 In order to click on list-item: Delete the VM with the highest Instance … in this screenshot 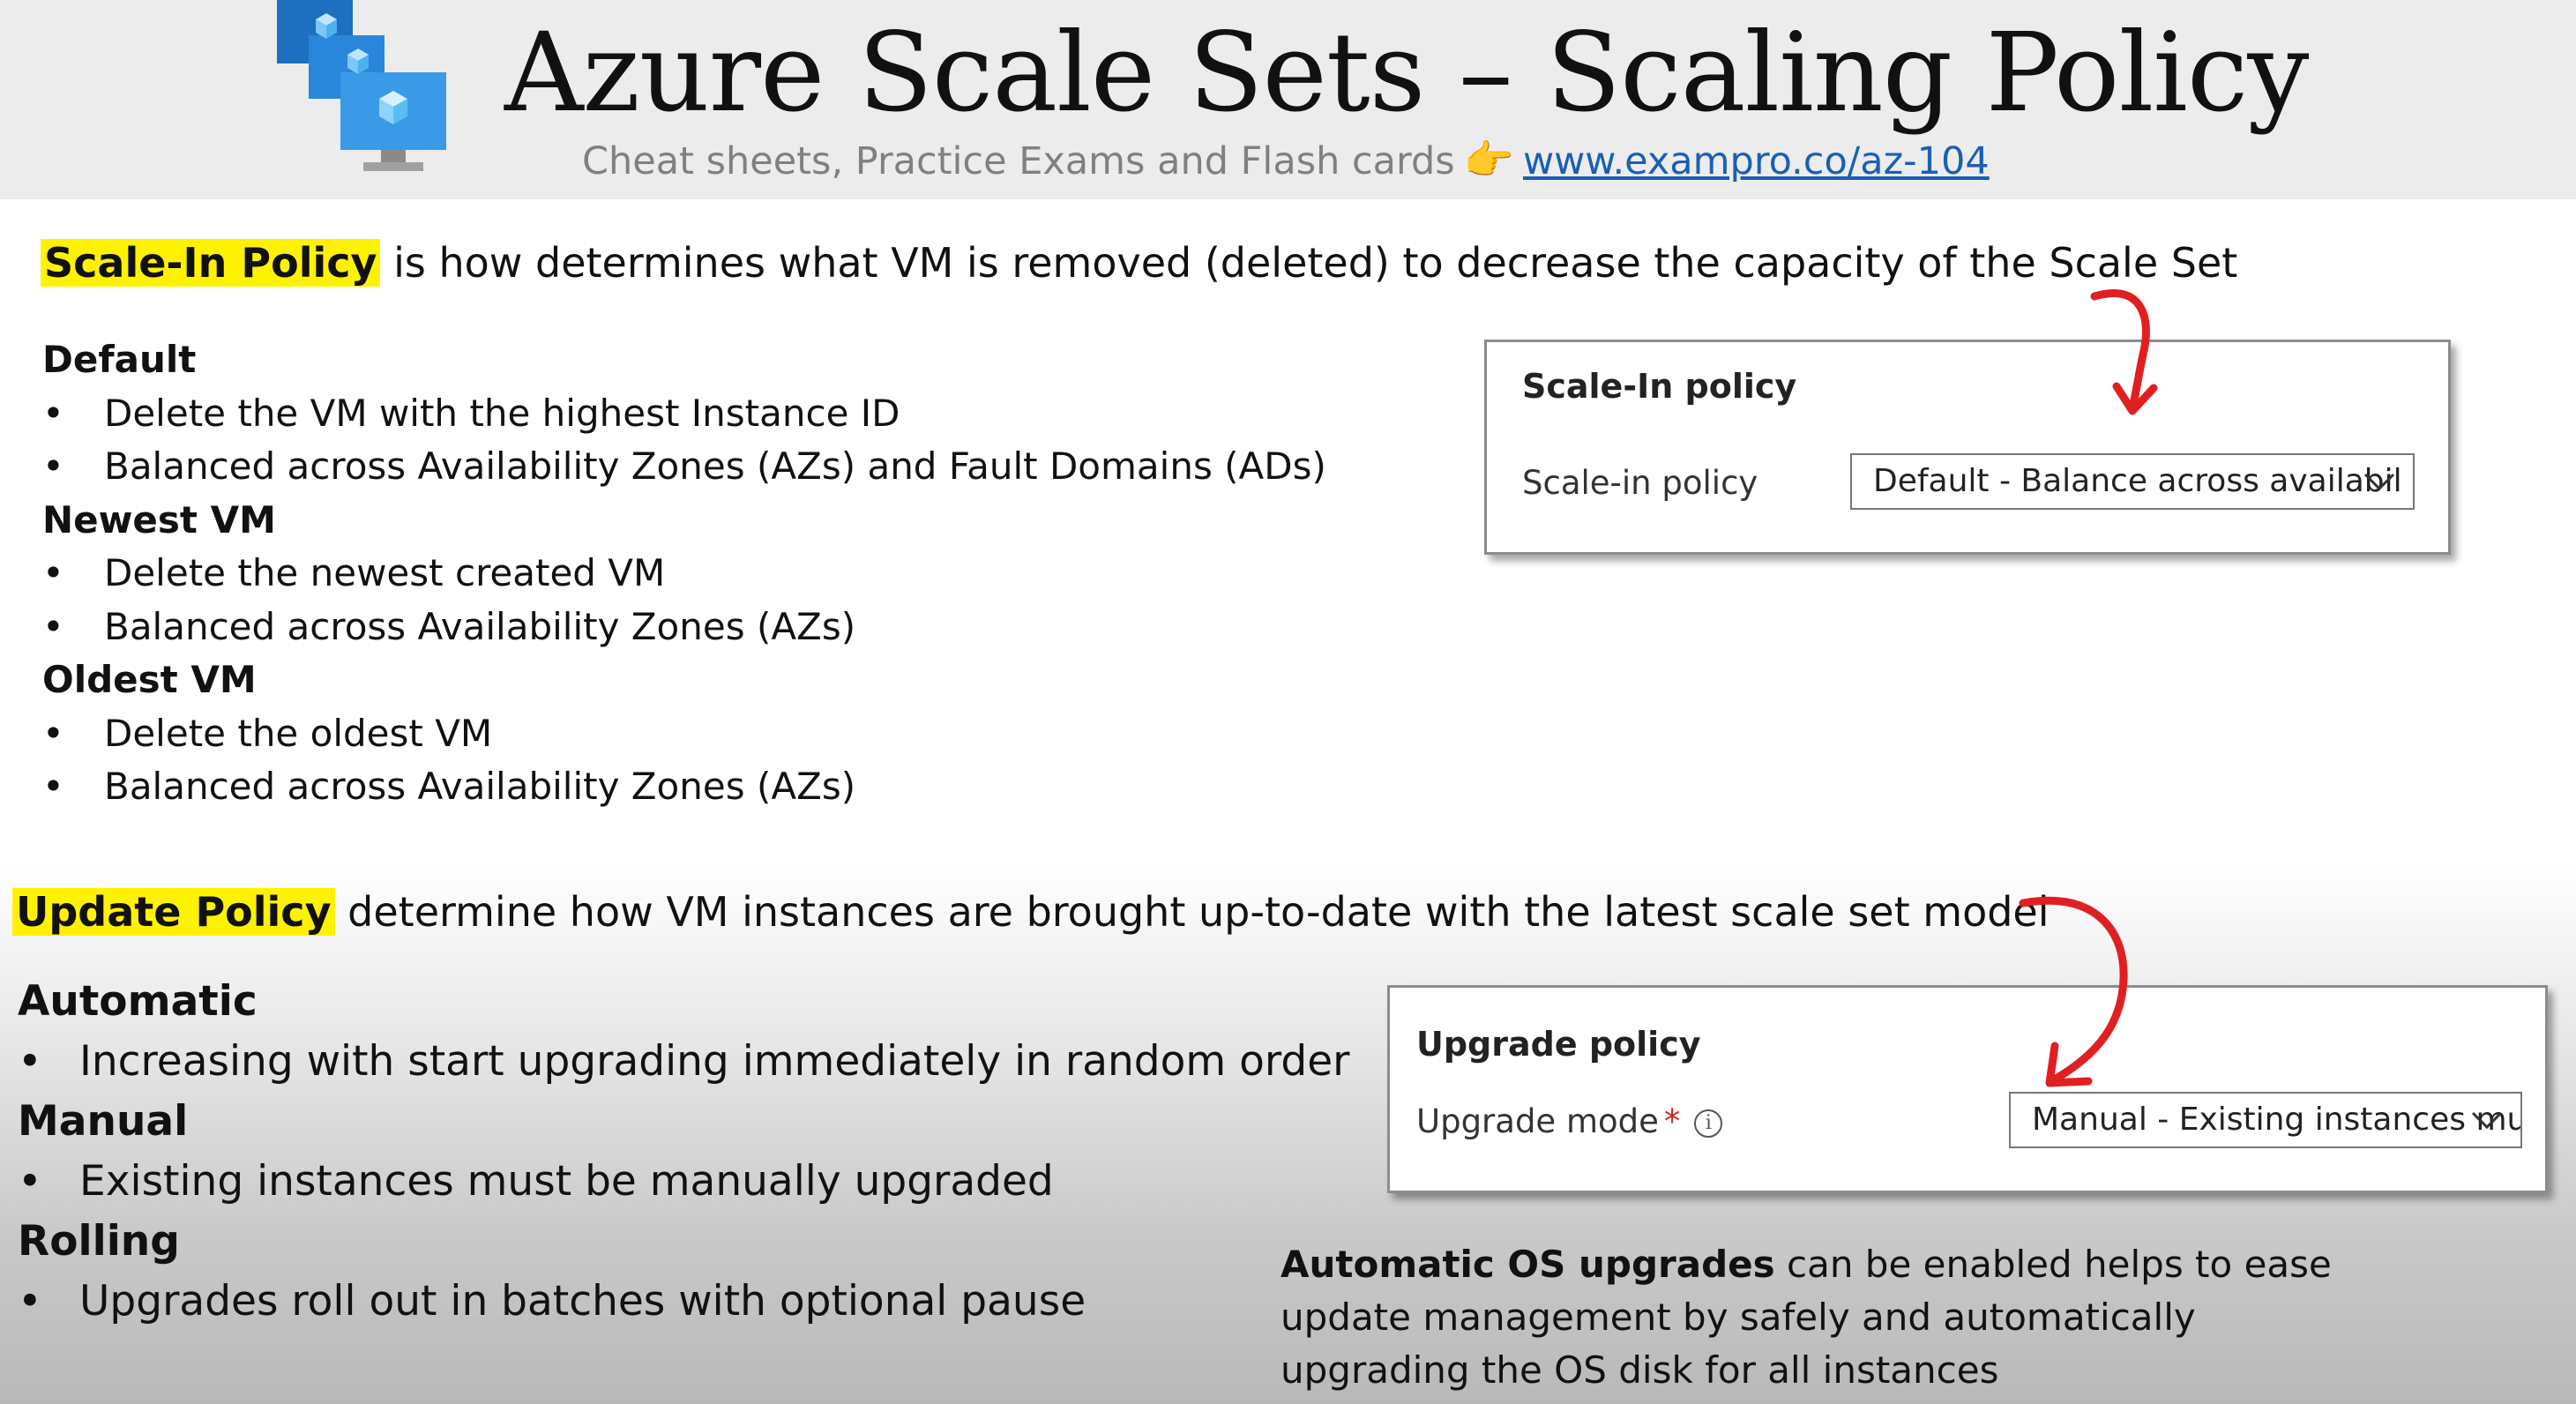, I will do `click(684, 414)`.